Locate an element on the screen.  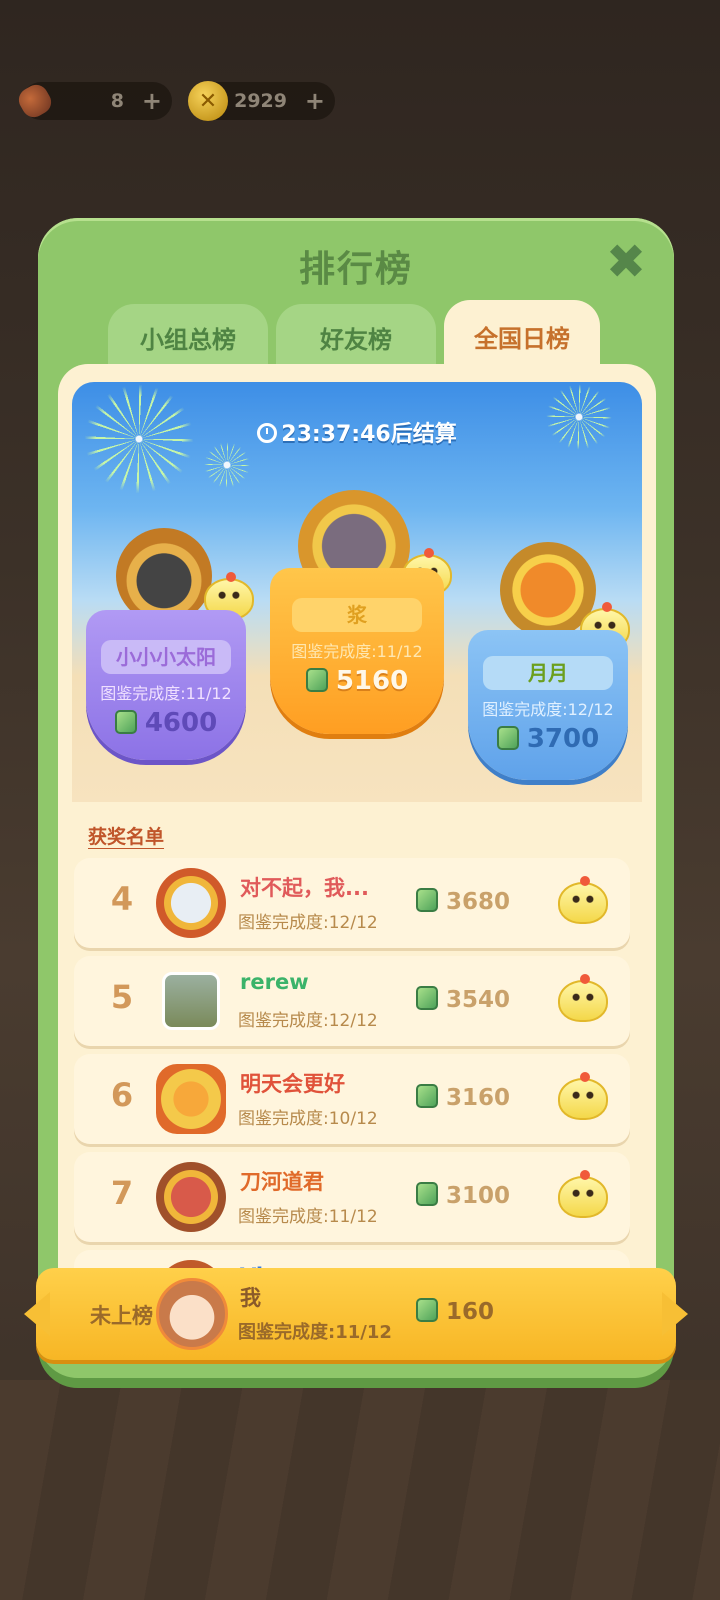
podium-name: 月月 is located at coordinates (548, 673).